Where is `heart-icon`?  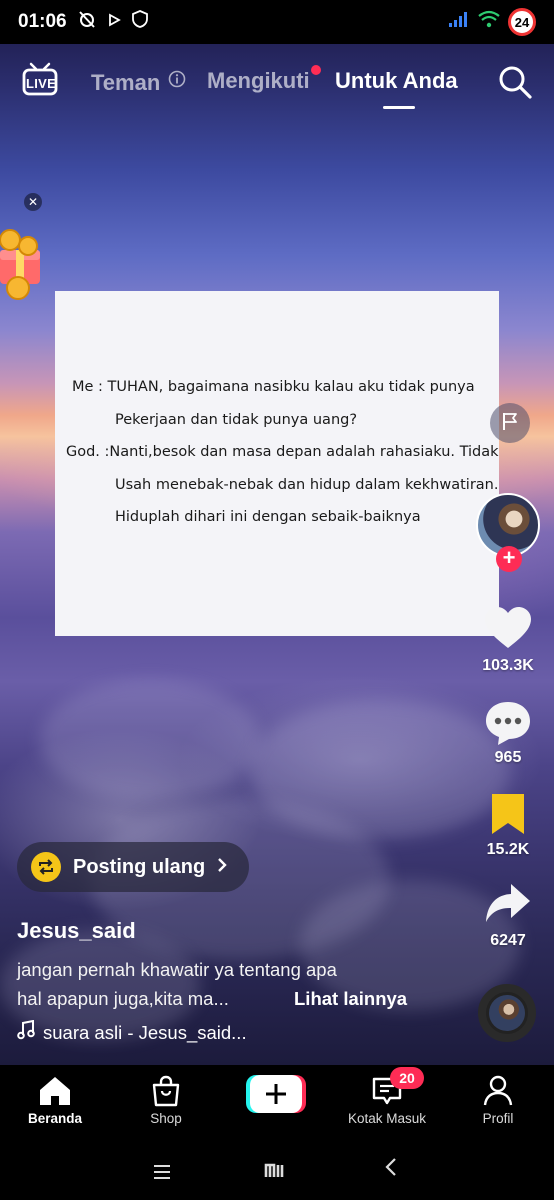
heart-icon is located at coordinates (508, 630).